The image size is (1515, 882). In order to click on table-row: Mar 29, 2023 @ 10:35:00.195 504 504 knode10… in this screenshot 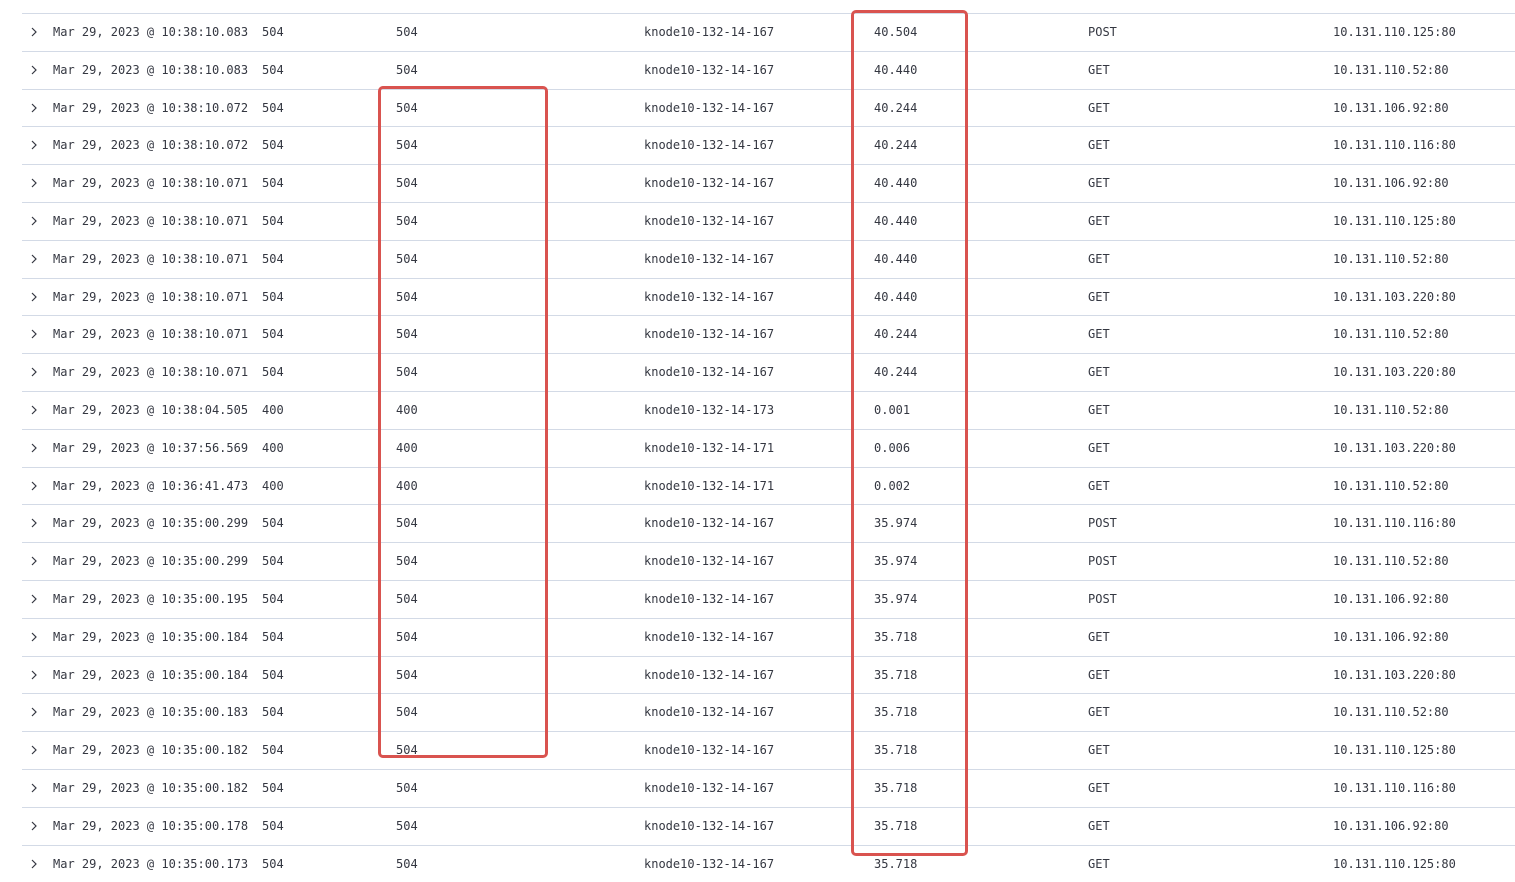, I will do `click(768, 598)`.